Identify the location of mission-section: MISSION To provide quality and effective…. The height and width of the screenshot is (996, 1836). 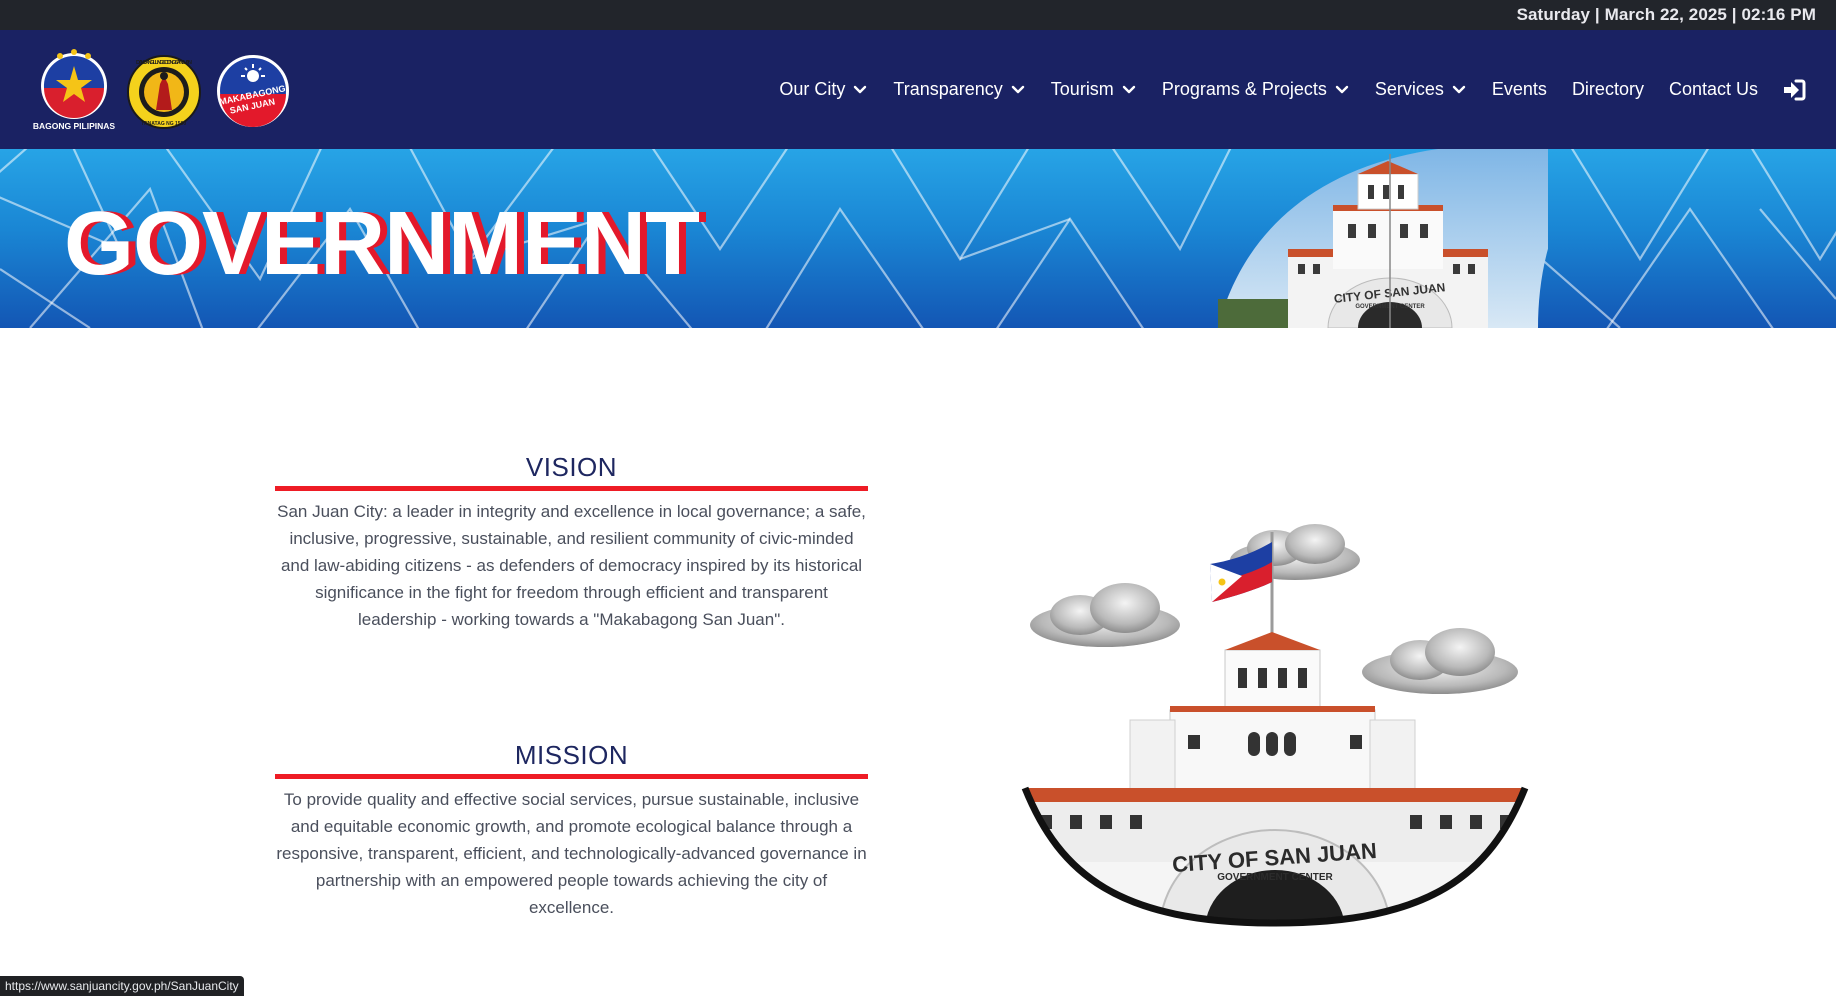
(571, 830).